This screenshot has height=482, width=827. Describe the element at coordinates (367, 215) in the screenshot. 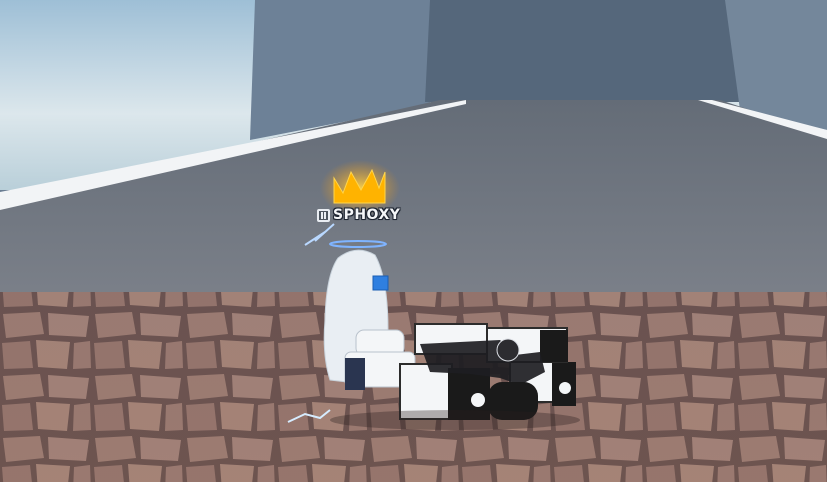

I see `player-name: SPHOXY` at that location.